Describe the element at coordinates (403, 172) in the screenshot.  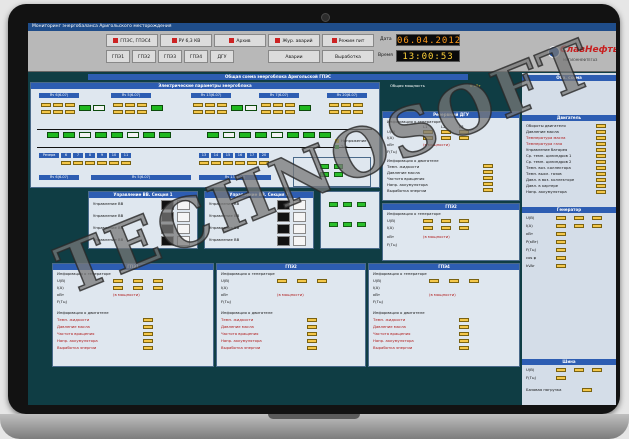
I see `eng-row: Давление масла` at that location.